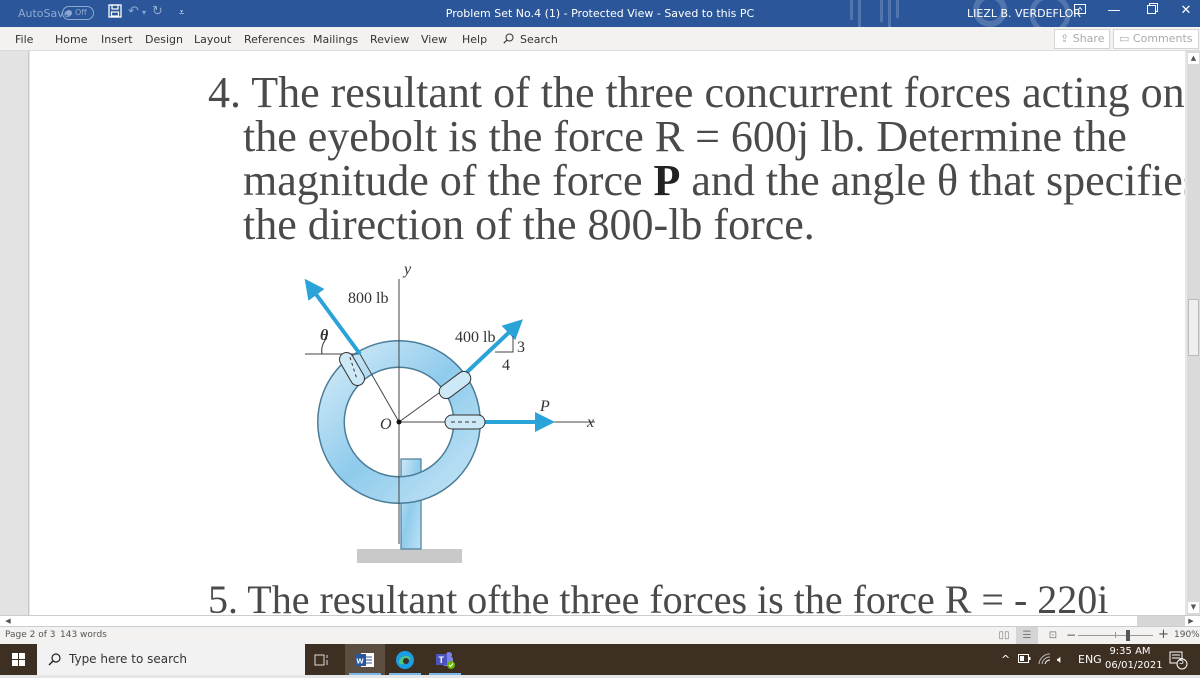  I want to click on left-gutter, so click(14, 333).